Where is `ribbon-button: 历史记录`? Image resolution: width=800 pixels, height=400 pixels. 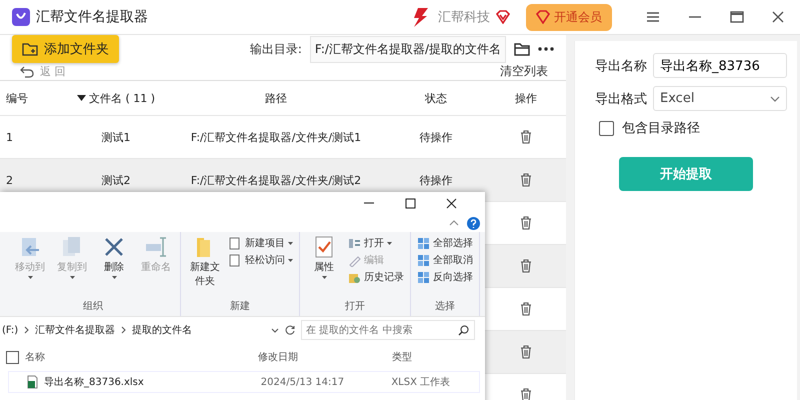 ribbon-button: 历史记录 is located at coordinates (376, 277).